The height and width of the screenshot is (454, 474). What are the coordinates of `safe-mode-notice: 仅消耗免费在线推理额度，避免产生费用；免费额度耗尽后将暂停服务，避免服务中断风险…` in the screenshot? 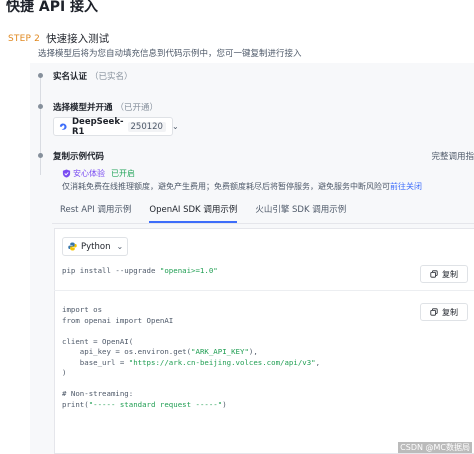 It's located at (242, 186).